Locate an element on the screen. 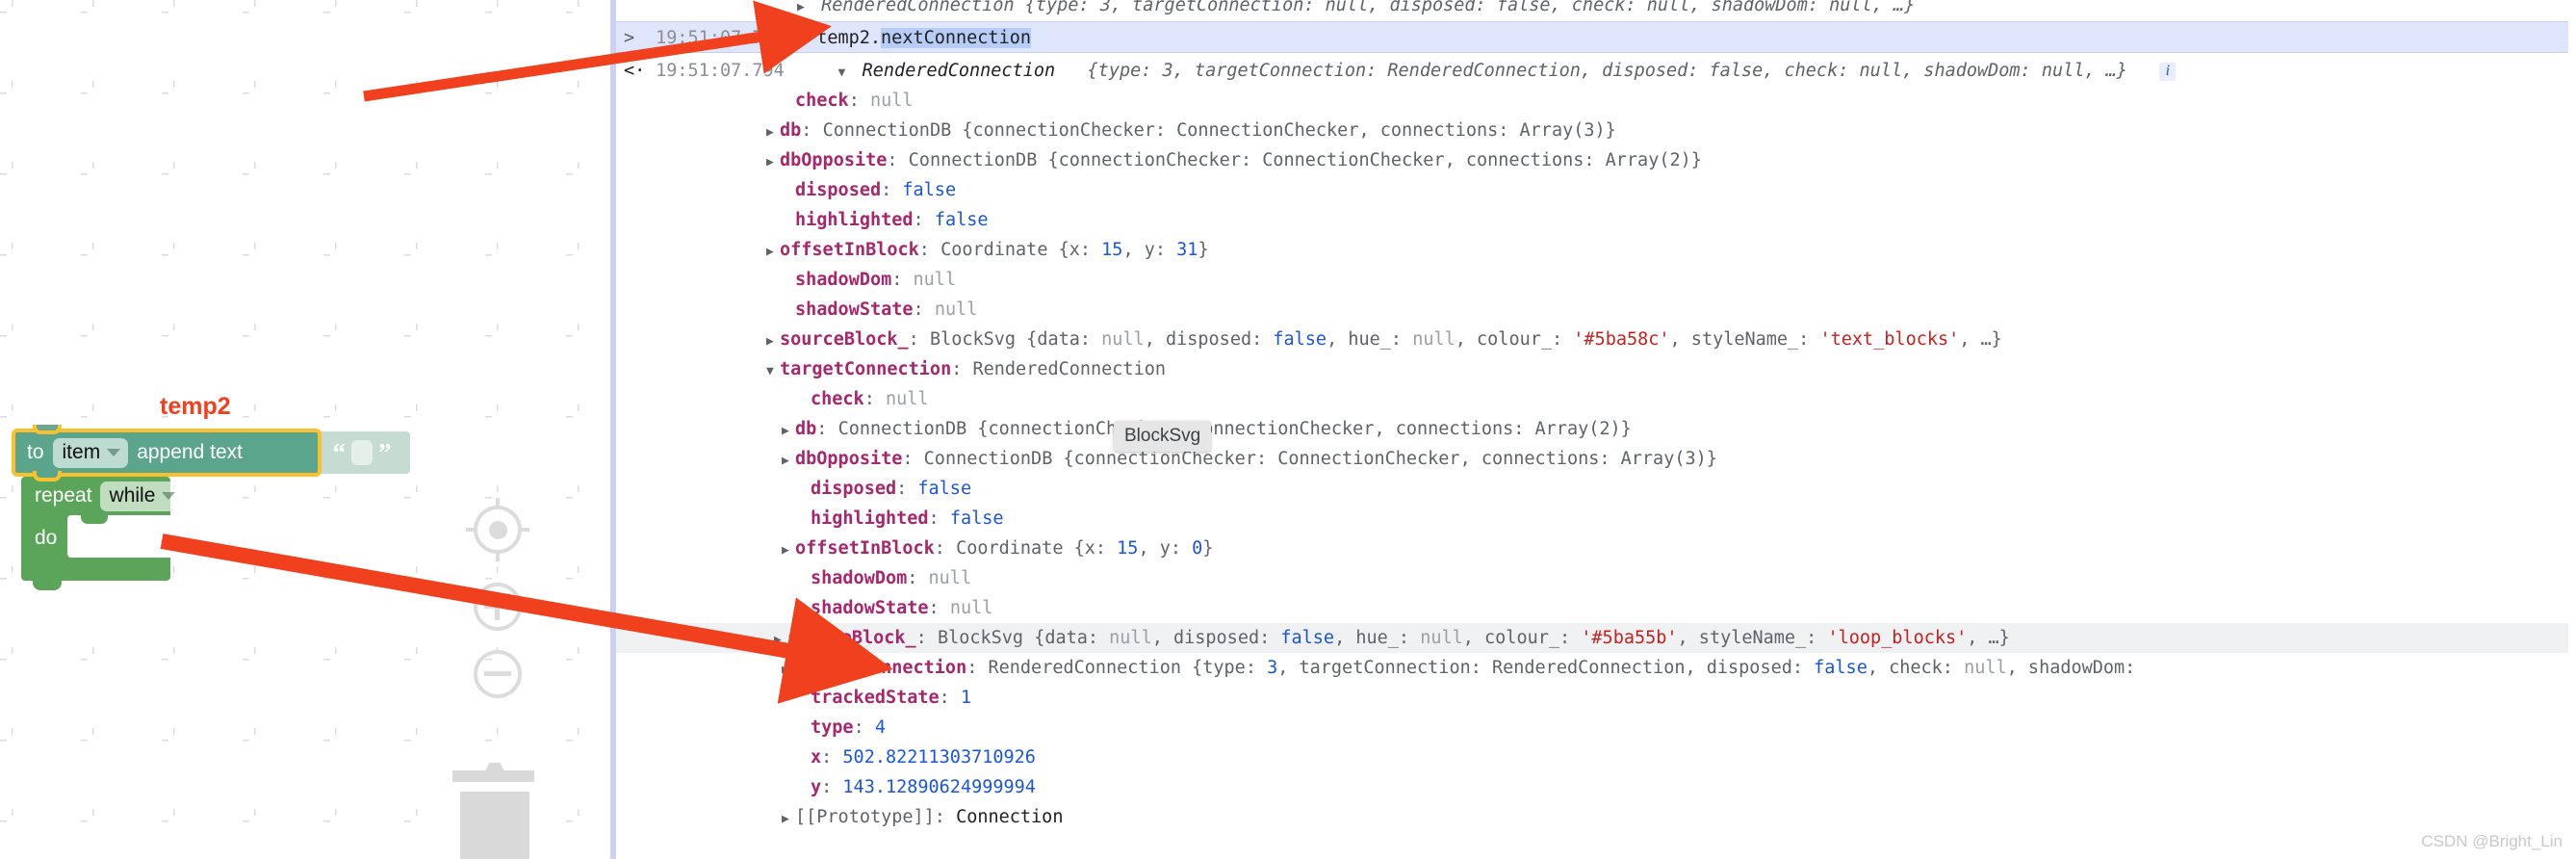 The height and width of the screenshot is (859, 2576). console-property-row: x: 502.82211303710926 is located at coordinates (1600, 757).